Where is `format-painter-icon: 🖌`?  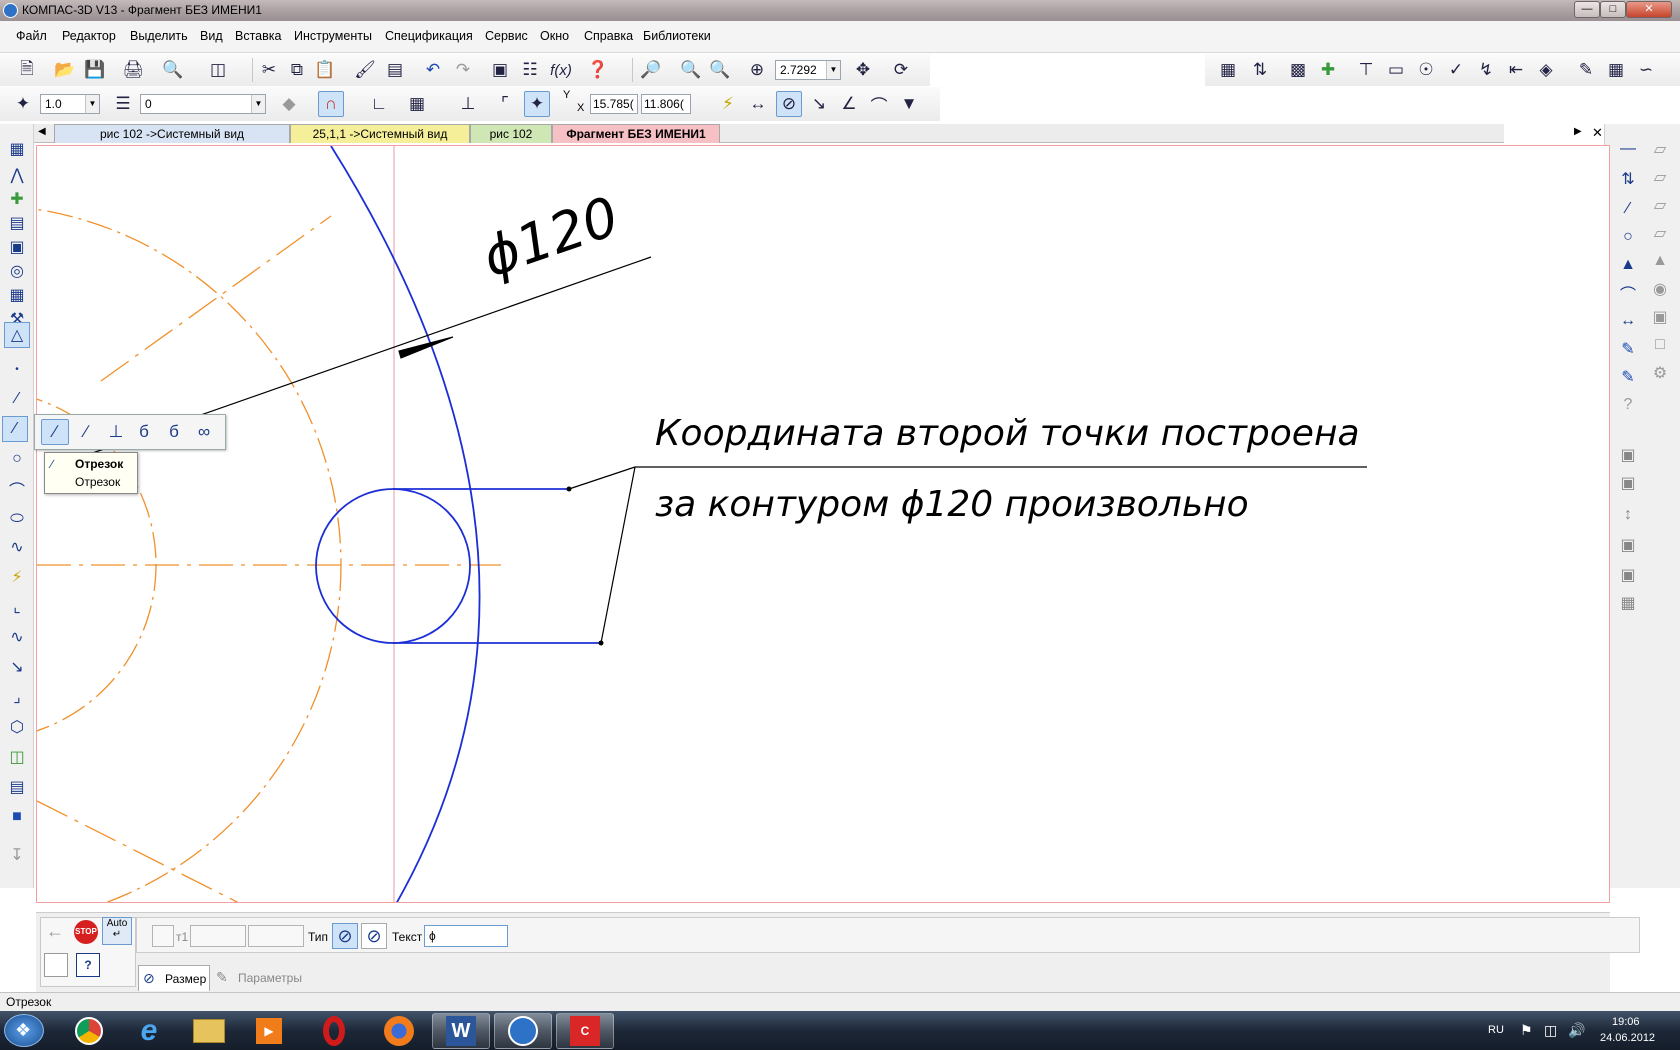
format-painter-icon: 🖌 is located at coordinates (365, 70).